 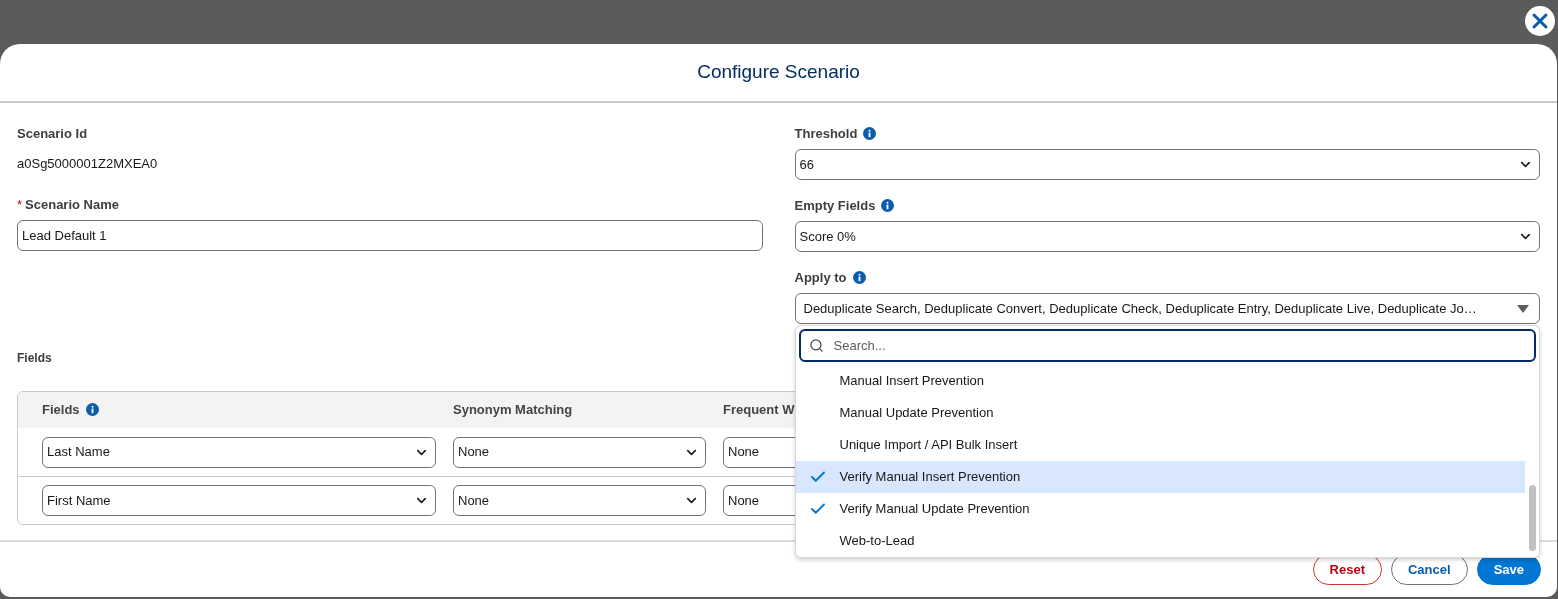 I want to click on field-label: Threshold, so click(x=826, y=133).